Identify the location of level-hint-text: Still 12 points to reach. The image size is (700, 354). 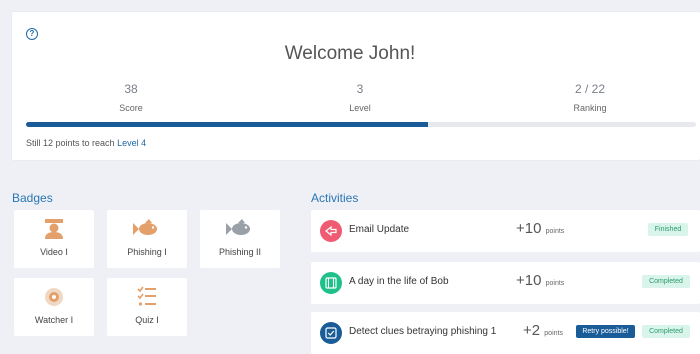
(72, 143).